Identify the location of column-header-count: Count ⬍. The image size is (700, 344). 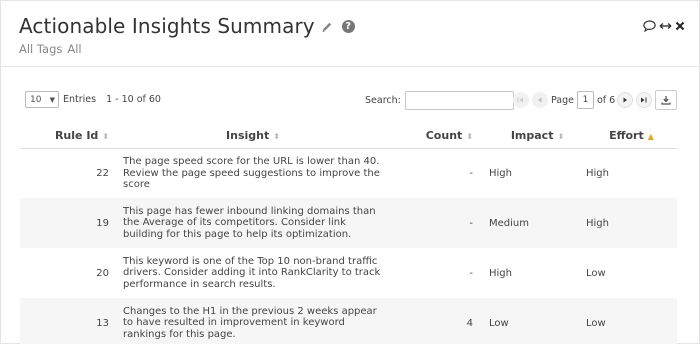
(436, 136).